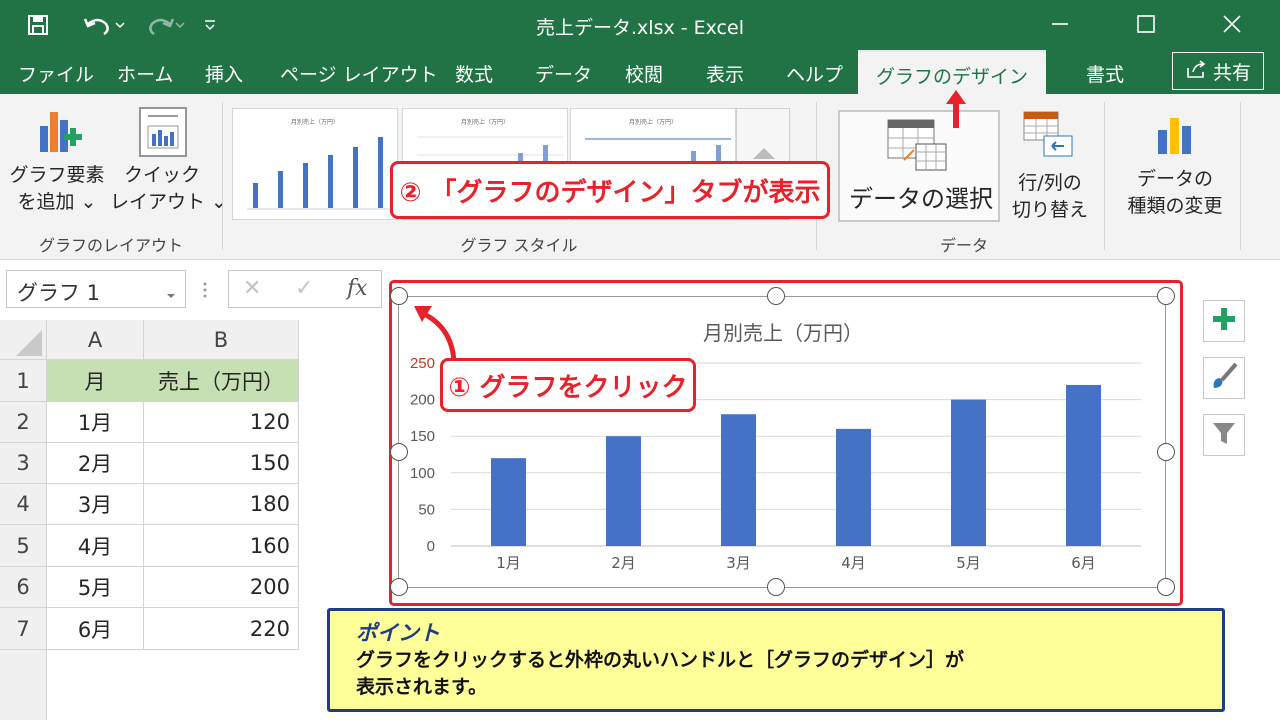  What do you see at coordinates (1166, 452) in the screenshot?
I see `resize-handle-right` at bounding box center [1166, 452].